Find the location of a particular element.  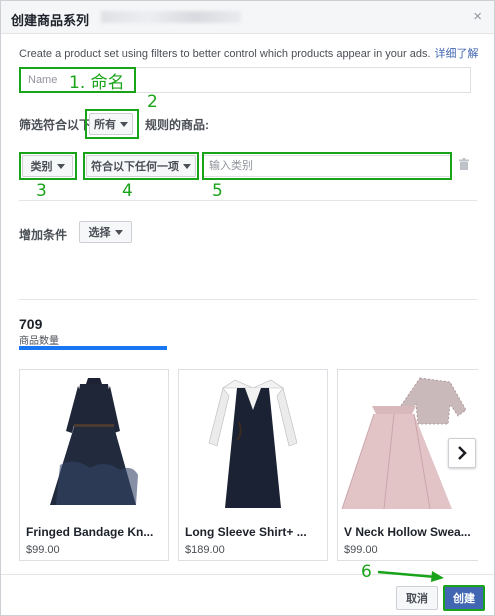

annotation-label-2: 2 is located at coordinates (152, 102).